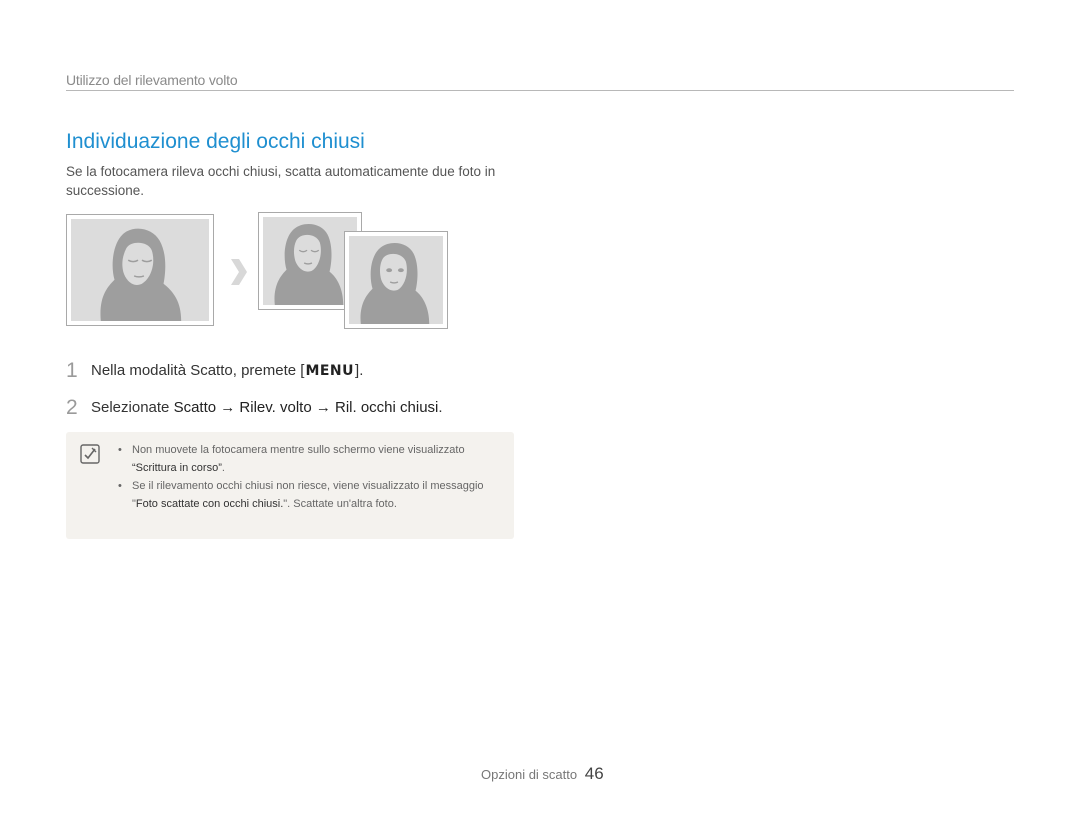 This screenshot has height=815, width=1080. I want to click on page-title: Individuazione degli occhi chiusi, so click(215, 141).